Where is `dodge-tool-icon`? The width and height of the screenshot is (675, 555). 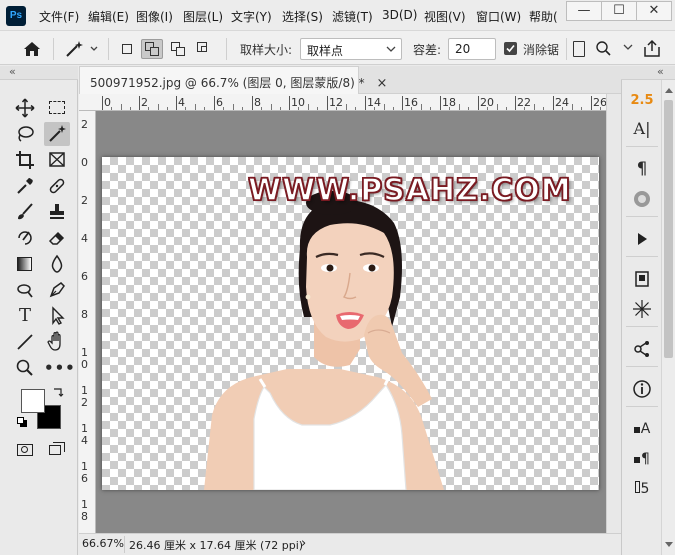
dodge-tool-icon is located at coordinates (25, 290).